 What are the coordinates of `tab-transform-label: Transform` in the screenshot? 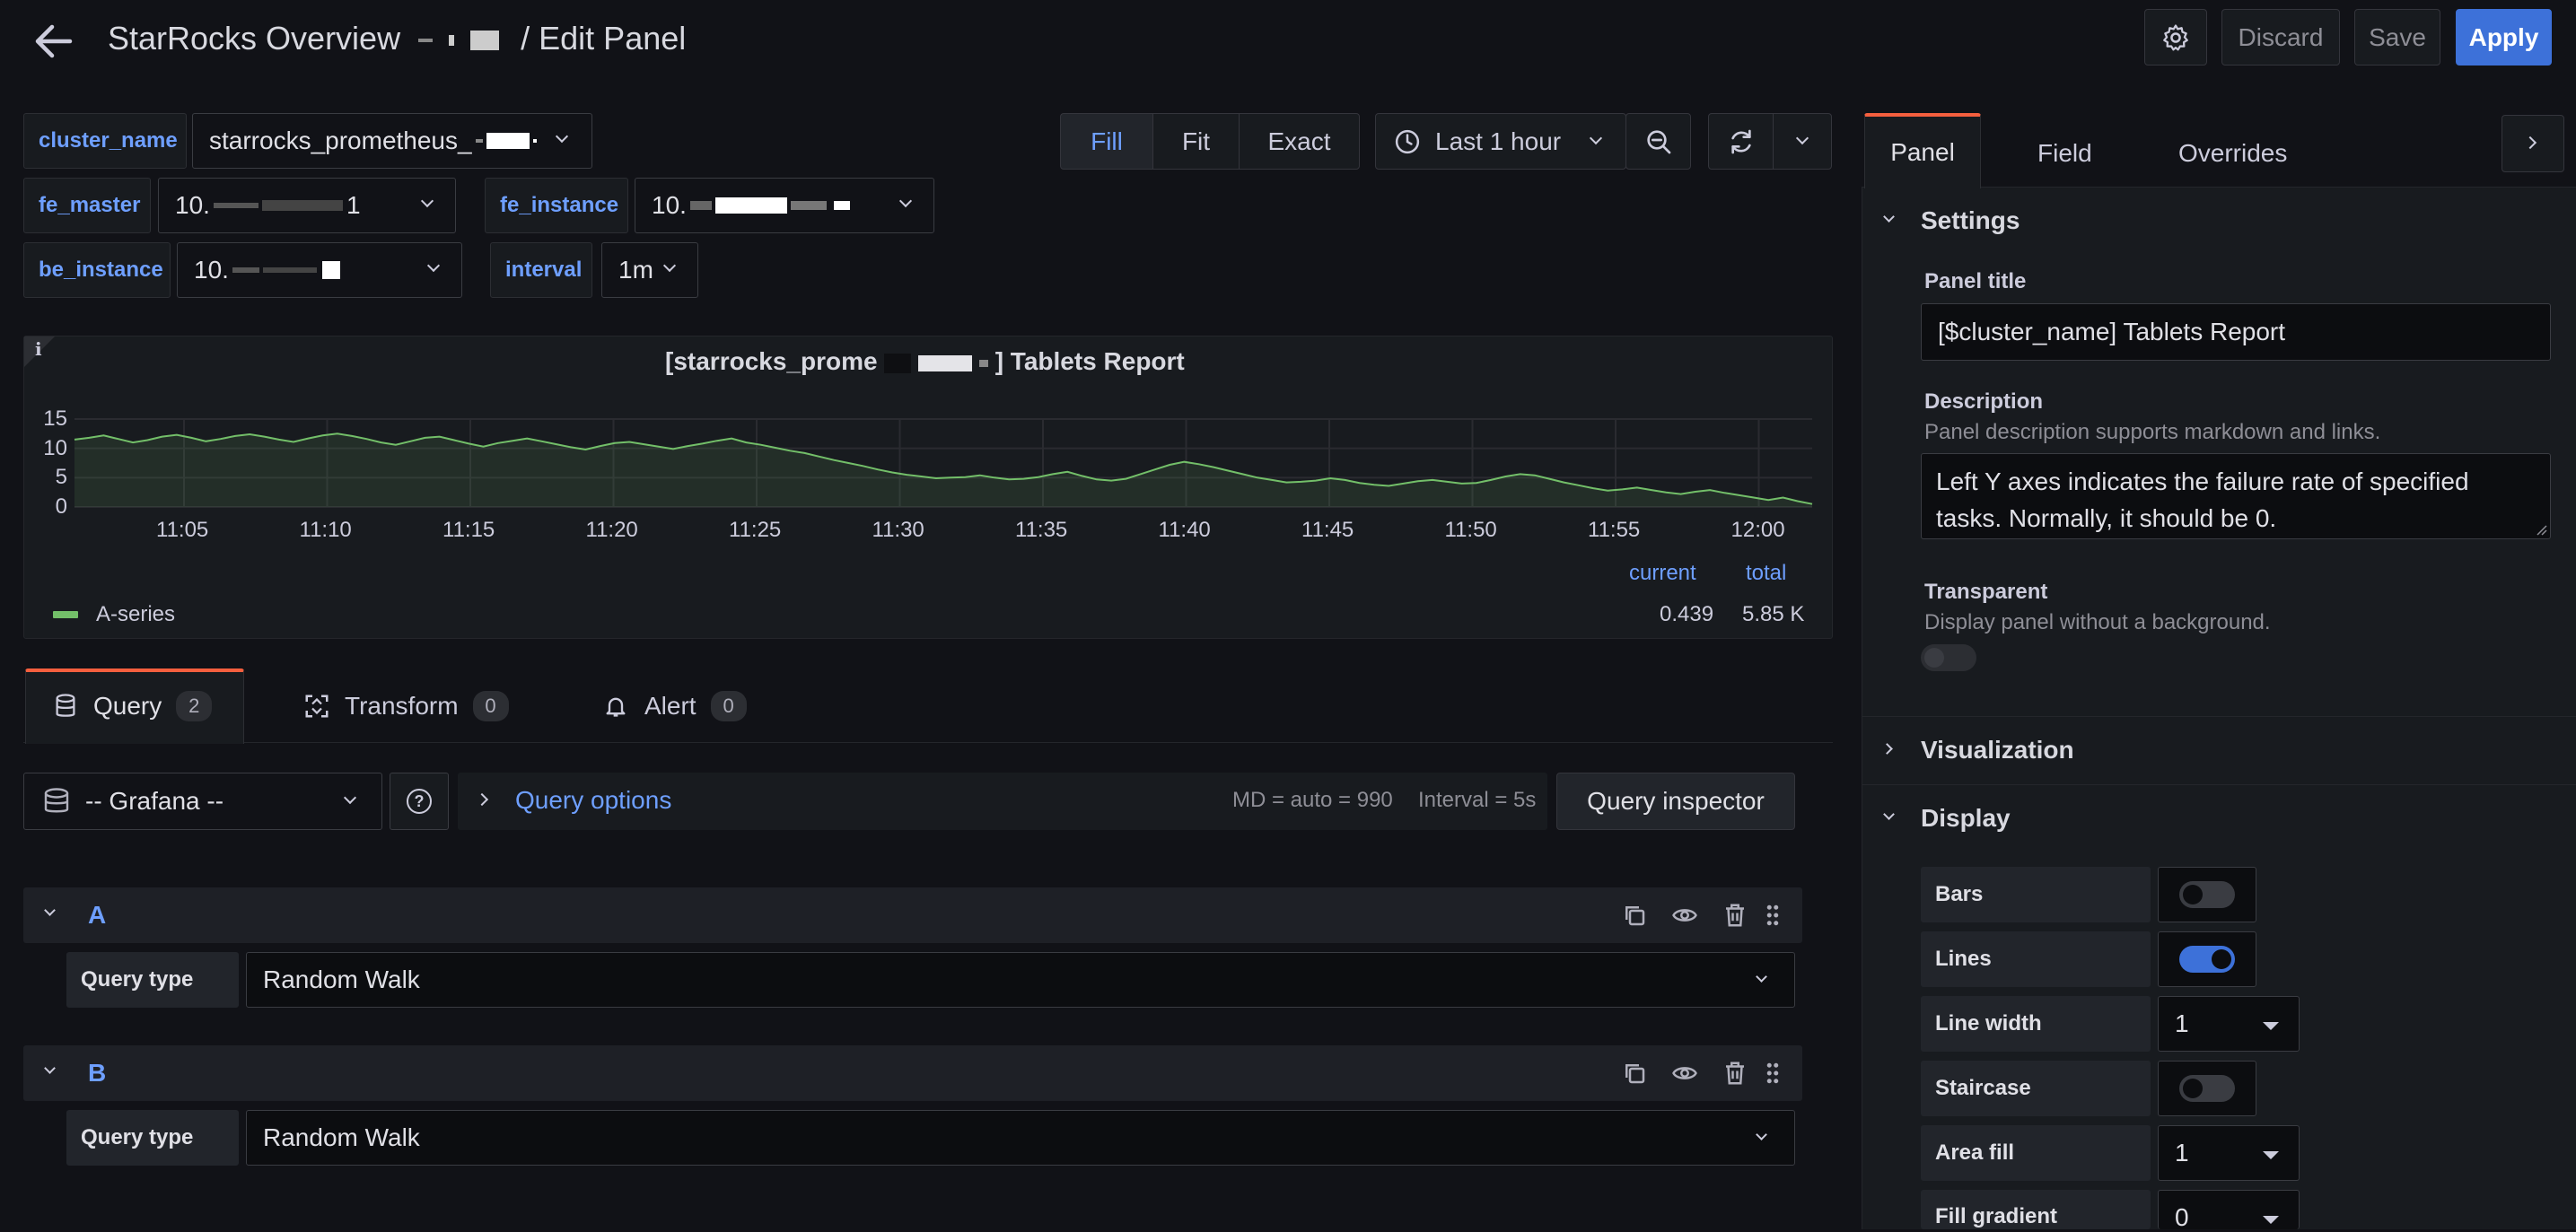 It's located at (402, 706).